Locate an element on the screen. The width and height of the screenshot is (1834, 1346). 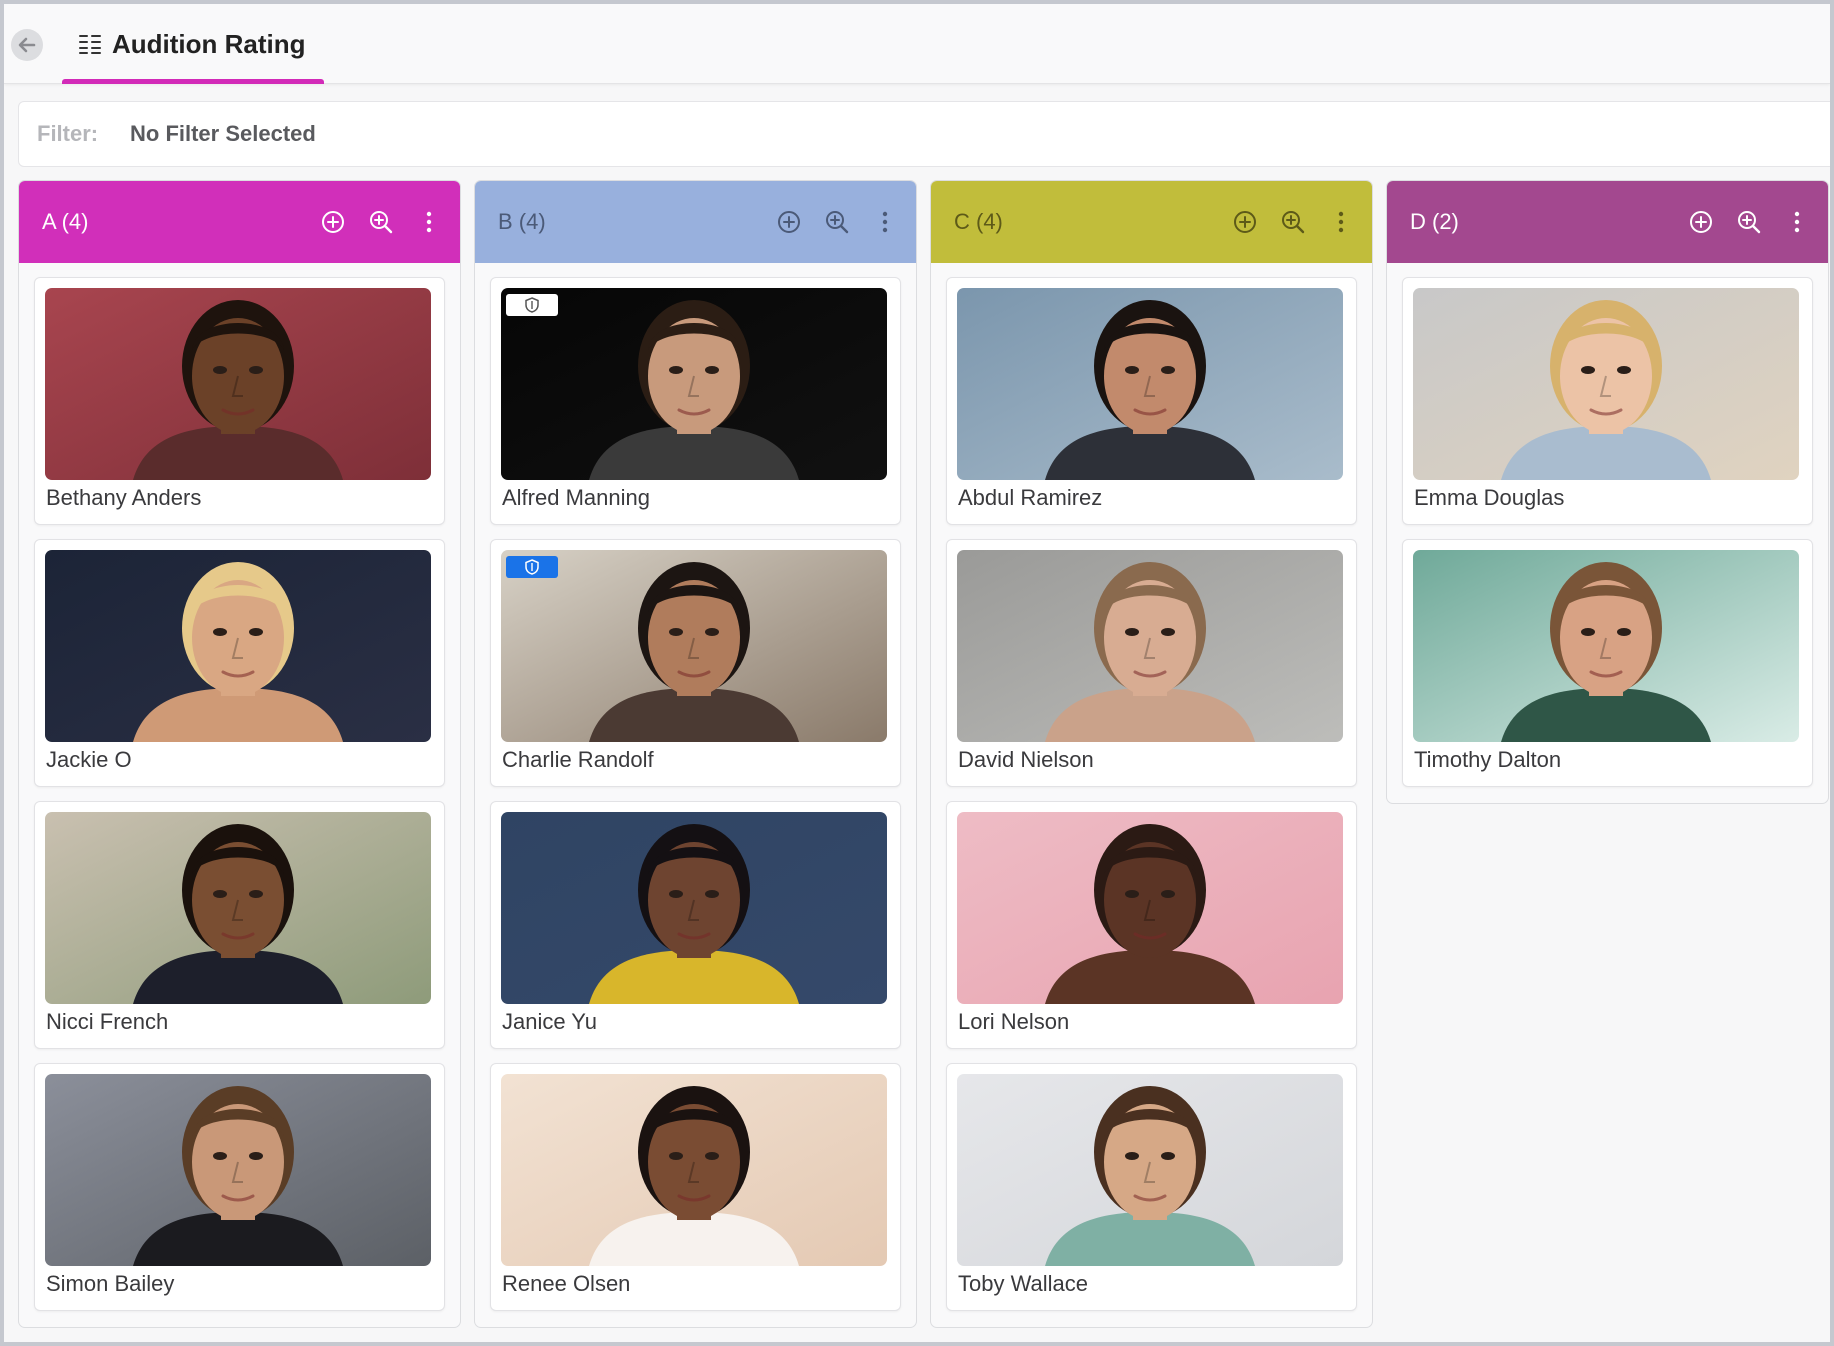
active-tab-indicator is located at coordinates (193, 81).